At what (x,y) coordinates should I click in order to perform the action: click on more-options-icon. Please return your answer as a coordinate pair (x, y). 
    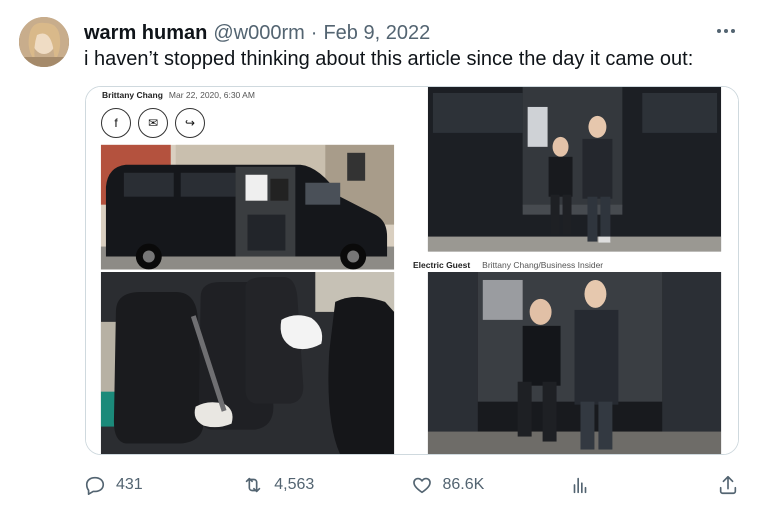
    Looking at the image, I should click on (726, 31).